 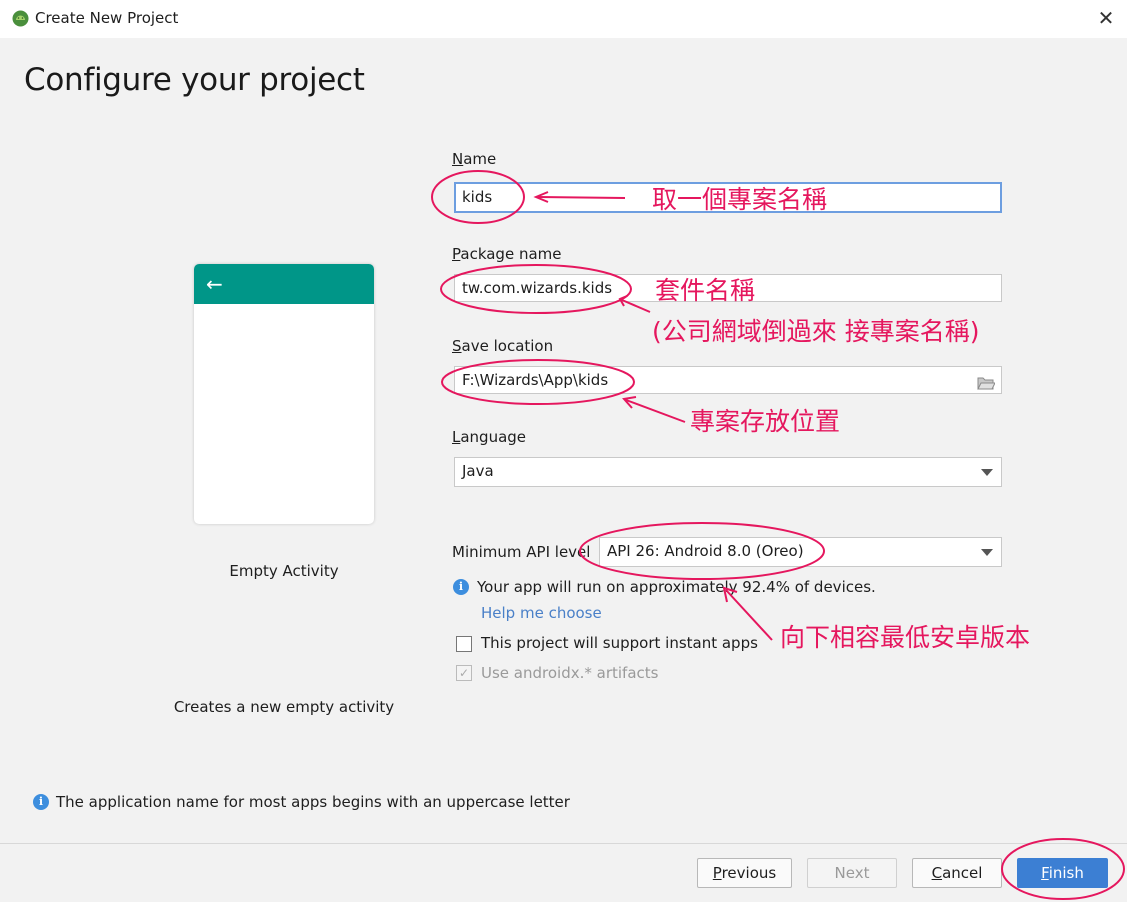 What do you see at coordinates (570, 673) in the screenshot?
I see `androidx-label: Use androidx.* artifacts` at bounding box center [570, 673].